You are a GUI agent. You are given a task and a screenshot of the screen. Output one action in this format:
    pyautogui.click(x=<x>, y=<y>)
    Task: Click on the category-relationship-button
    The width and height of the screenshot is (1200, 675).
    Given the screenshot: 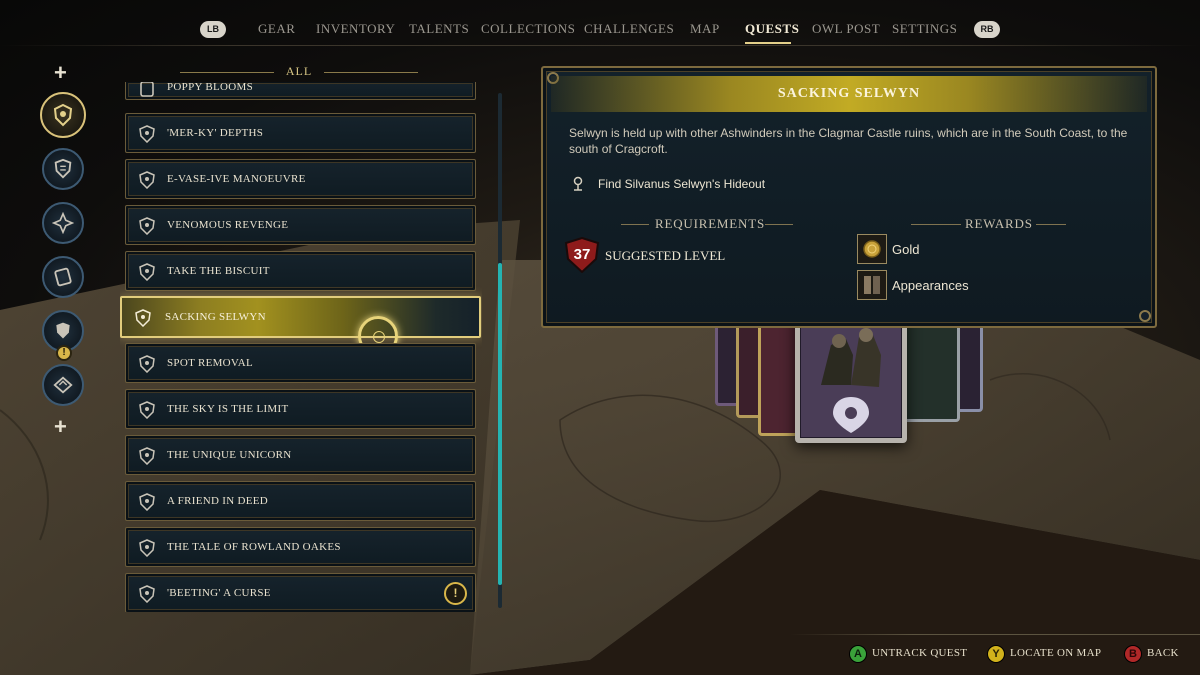 What is the action you would take?
    pyautogui.click(x=63, y=223)
    